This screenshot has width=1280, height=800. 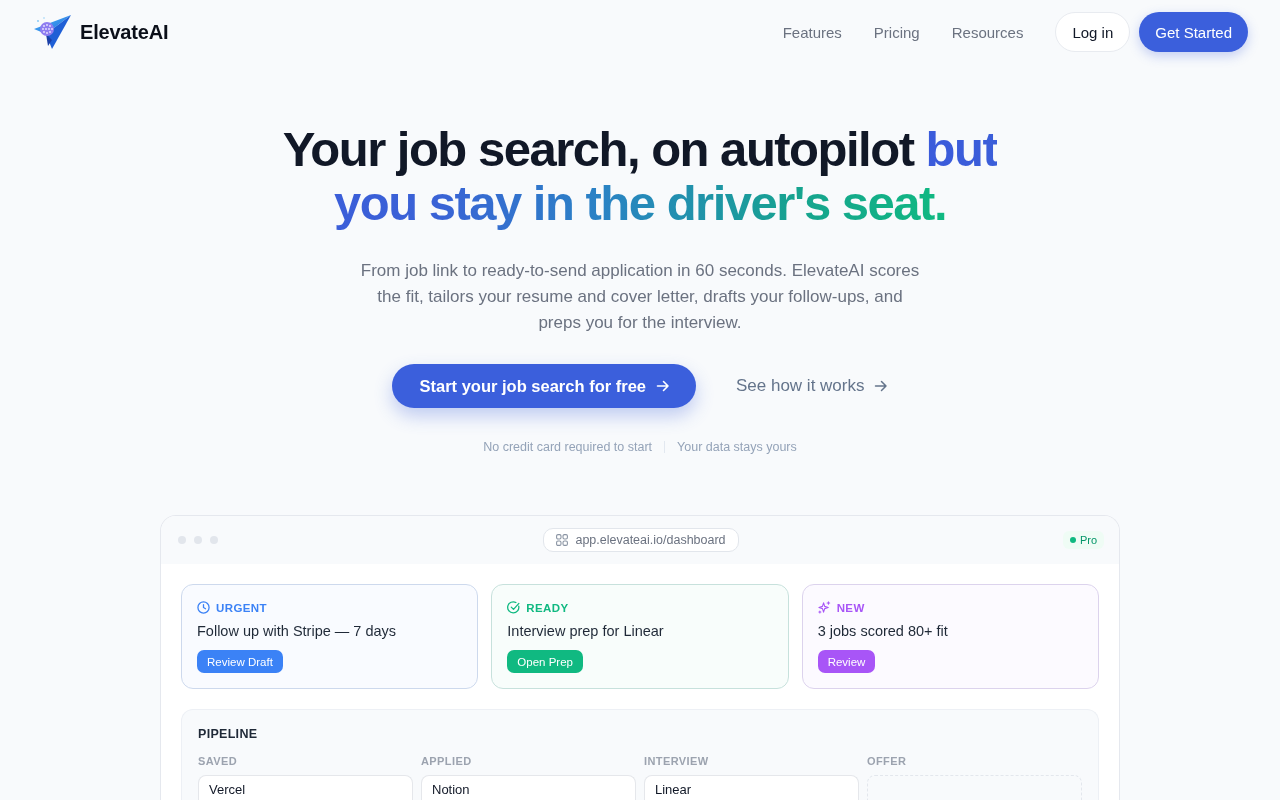 I want to click on sparkle-icon, so click(x=824, y=608).